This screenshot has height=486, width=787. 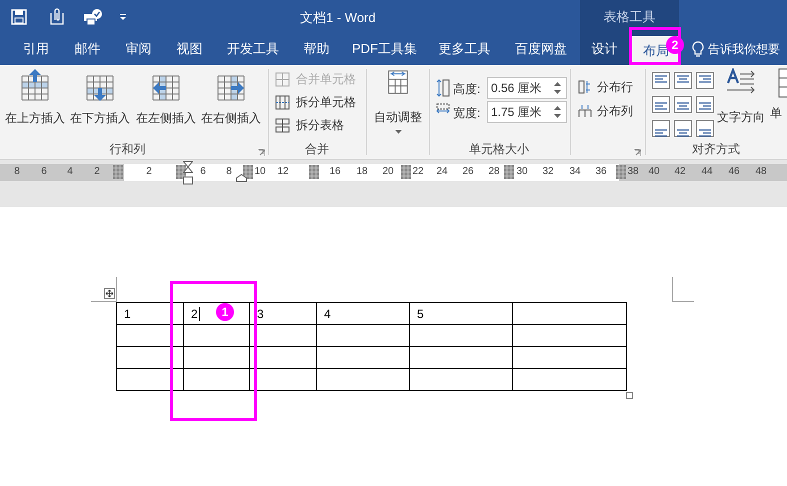 What do you see at coordinates (35, 84) in the screenshot?
I see `table-insert-above-icon` at bounding box center [35, 84].